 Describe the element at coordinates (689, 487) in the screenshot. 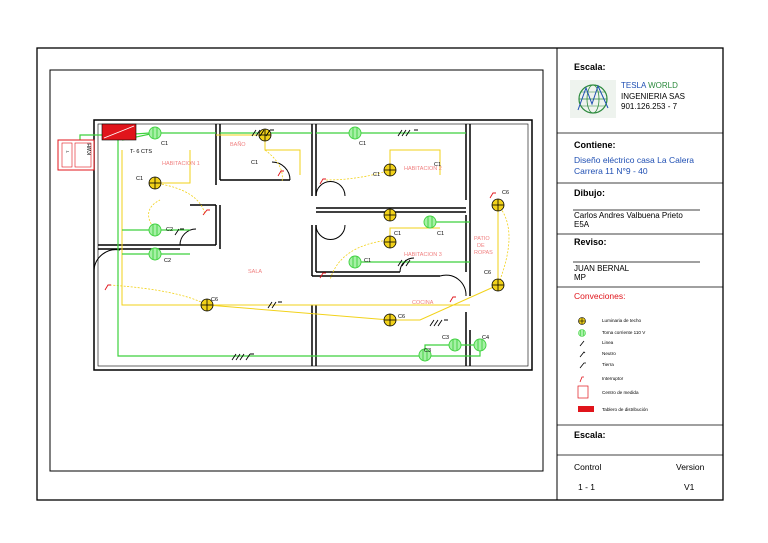

I see `version-value: V1` at that location.